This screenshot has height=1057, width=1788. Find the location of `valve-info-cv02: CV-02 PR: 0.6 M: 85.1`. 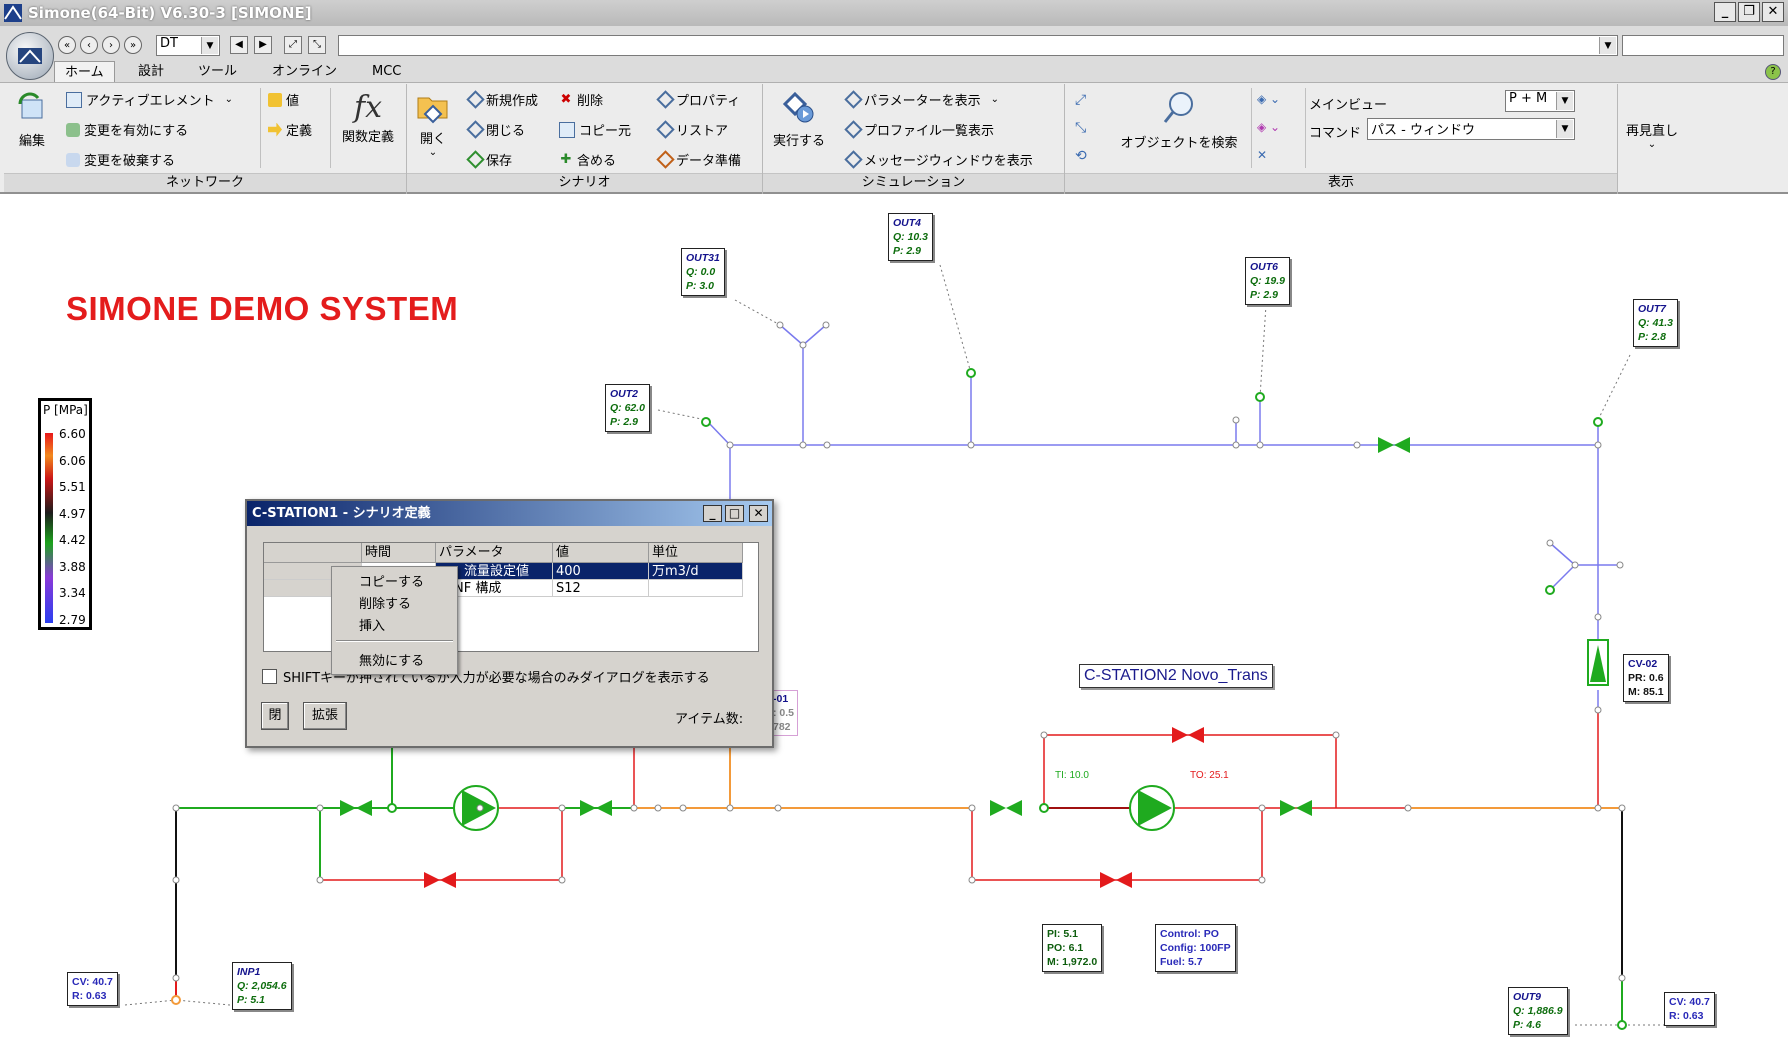

valve-info-cv02: CV-02 PR: 0.6 M: 85.1 is located at coordinates (1646, 678).